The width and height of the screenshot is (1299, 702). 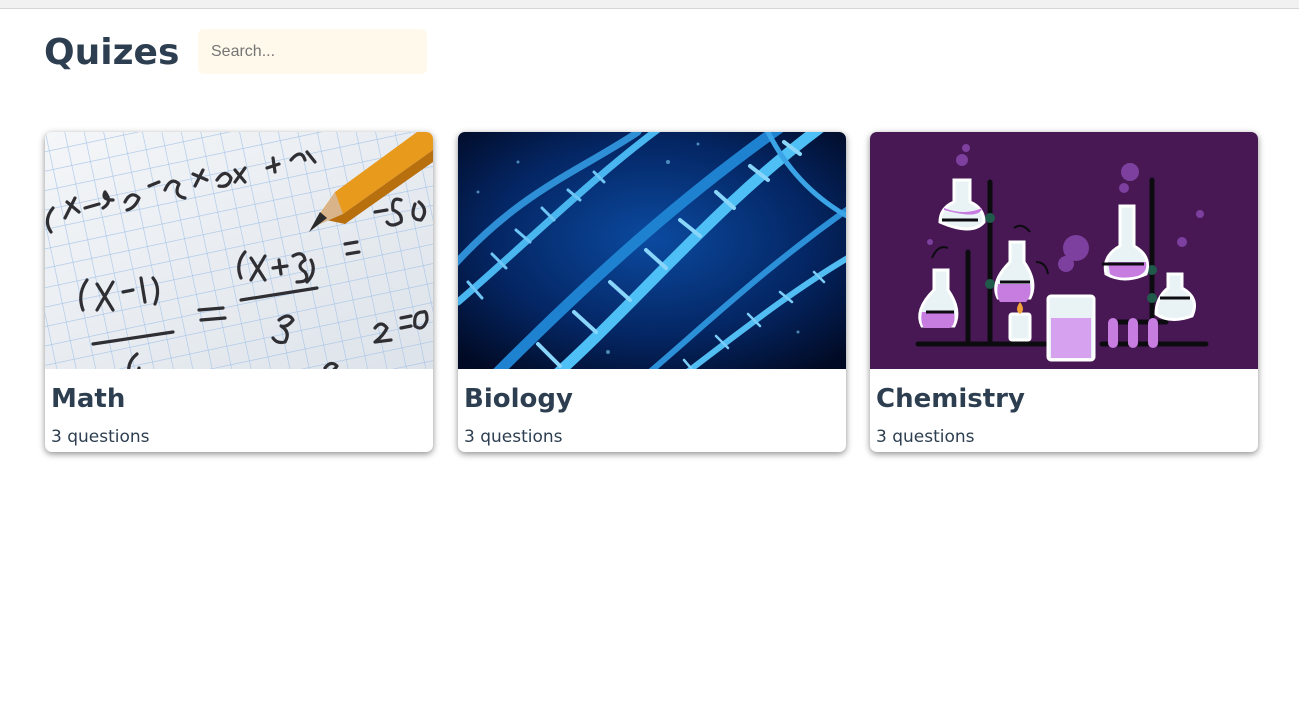 What do you see at coordinates (1064, 250) in the screenshot?
I see `chemistry-lab-image` at bounding box center [1064, 250].